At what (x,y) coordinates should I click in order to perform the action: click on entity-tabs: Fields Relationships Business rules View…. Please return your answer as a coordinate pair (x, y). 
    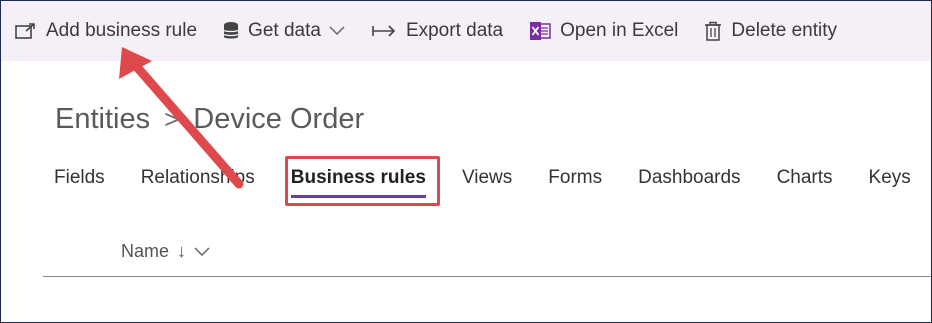
    Looking at the image, I should click on (492, 182).